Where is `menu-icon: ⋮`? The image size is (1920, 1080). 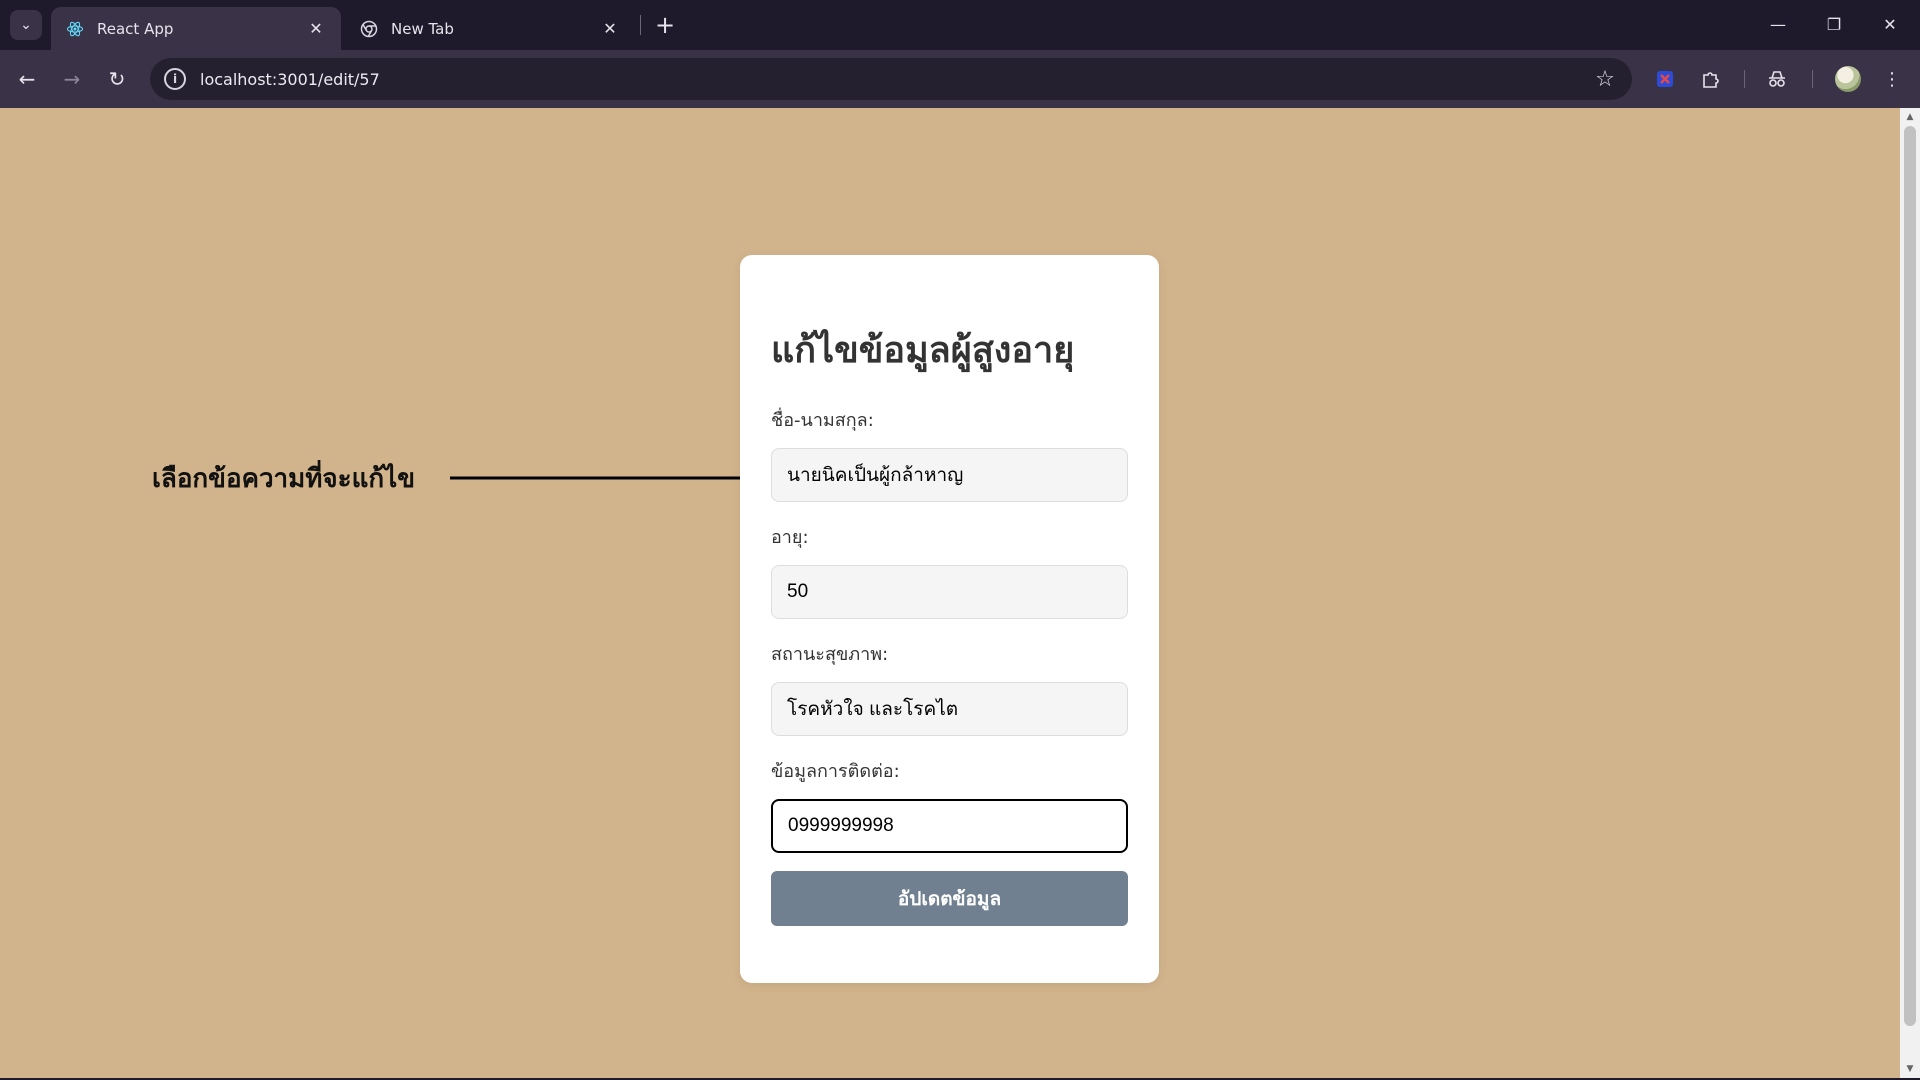 menu-icon: ⋮ is located at coordinates (1892, 79).